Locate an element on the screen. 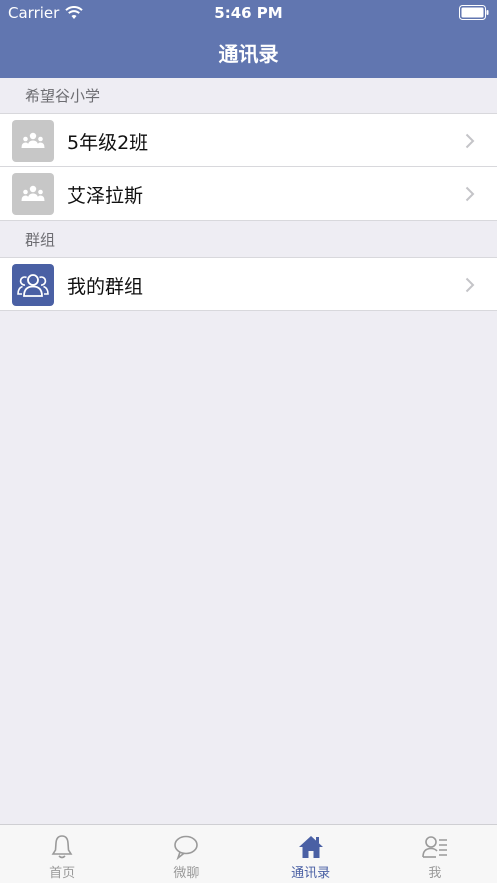 The width and height of the screenshot is (497, 883). tab-label: 通讯录 is located at coordinates (311, 873).